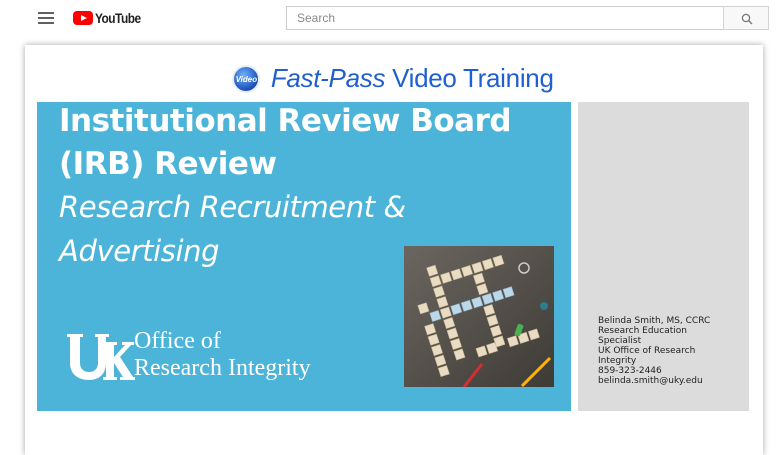 Image resolution: width=777 pixels, height=455 pixels. I want to click on video-badge-text: Video, so click(246, 79).